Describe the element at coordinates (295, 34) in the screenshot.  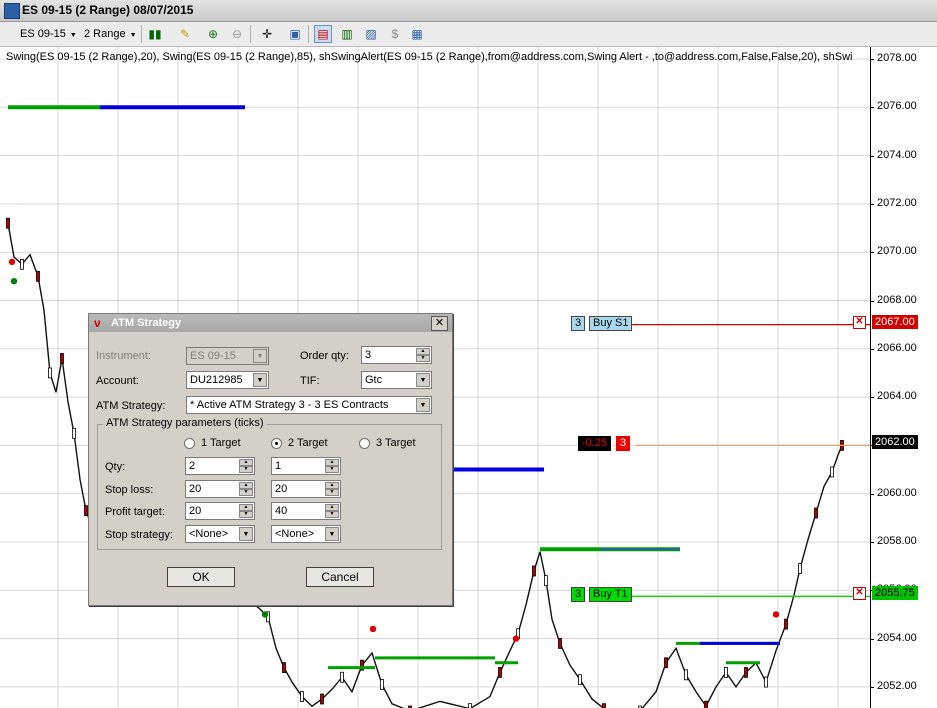
I see `data-box-icon: ▣` at that location.